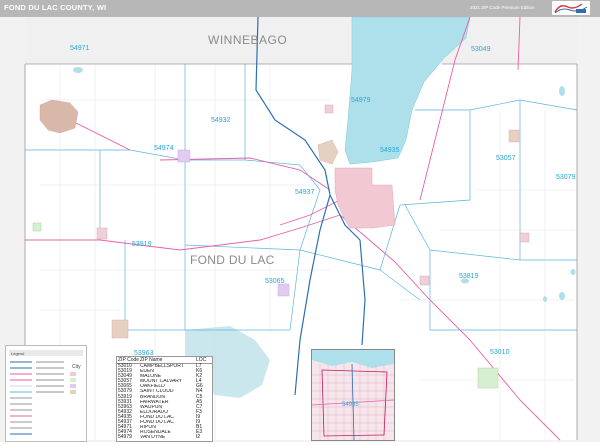 This screenshot has width=600, height=446. Describe the element at coordinates (506, 158) in the screenshot. I see `zip-label: 53057` at that location.